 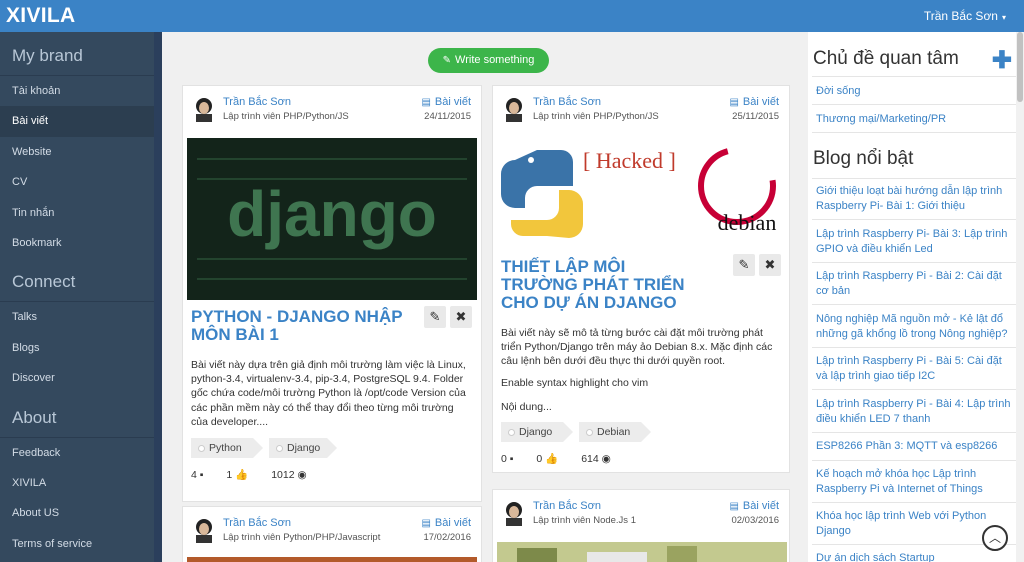 What do you see at coordinates (606, 459) in the screenshot?
I see `eye-icon: ◉` at bounding box center [606, 459].